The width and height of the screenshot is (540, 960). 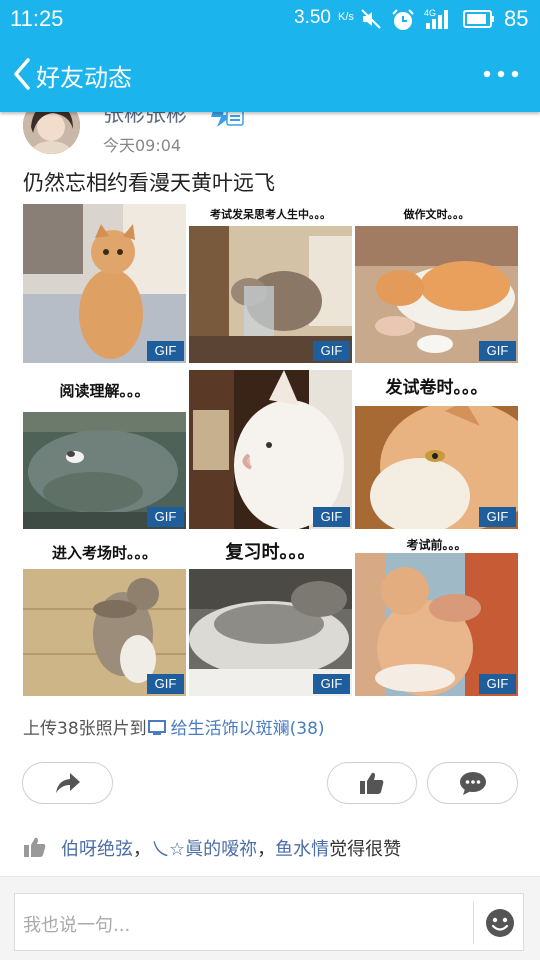 I want to click on share-icon, so click(x=67, y=783).